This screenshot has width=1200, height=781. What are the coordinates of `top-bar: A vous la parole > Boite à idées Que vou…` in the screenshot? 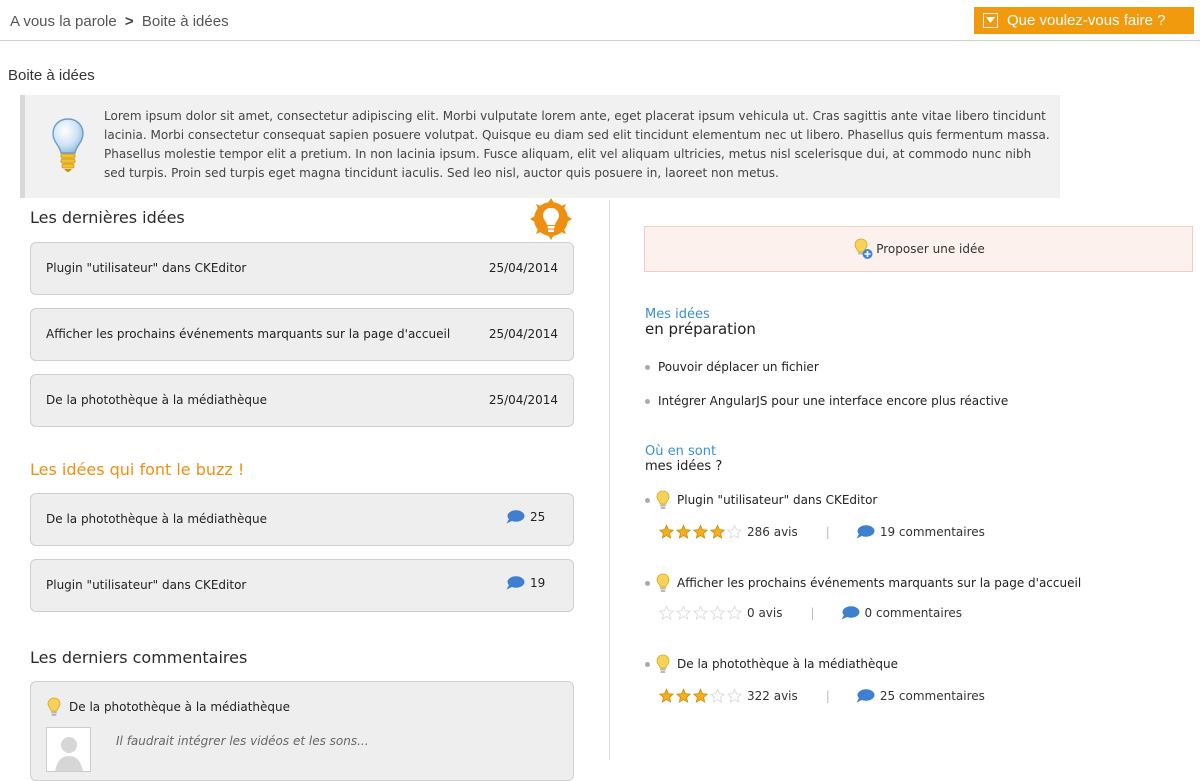 It's located at (600, 20).